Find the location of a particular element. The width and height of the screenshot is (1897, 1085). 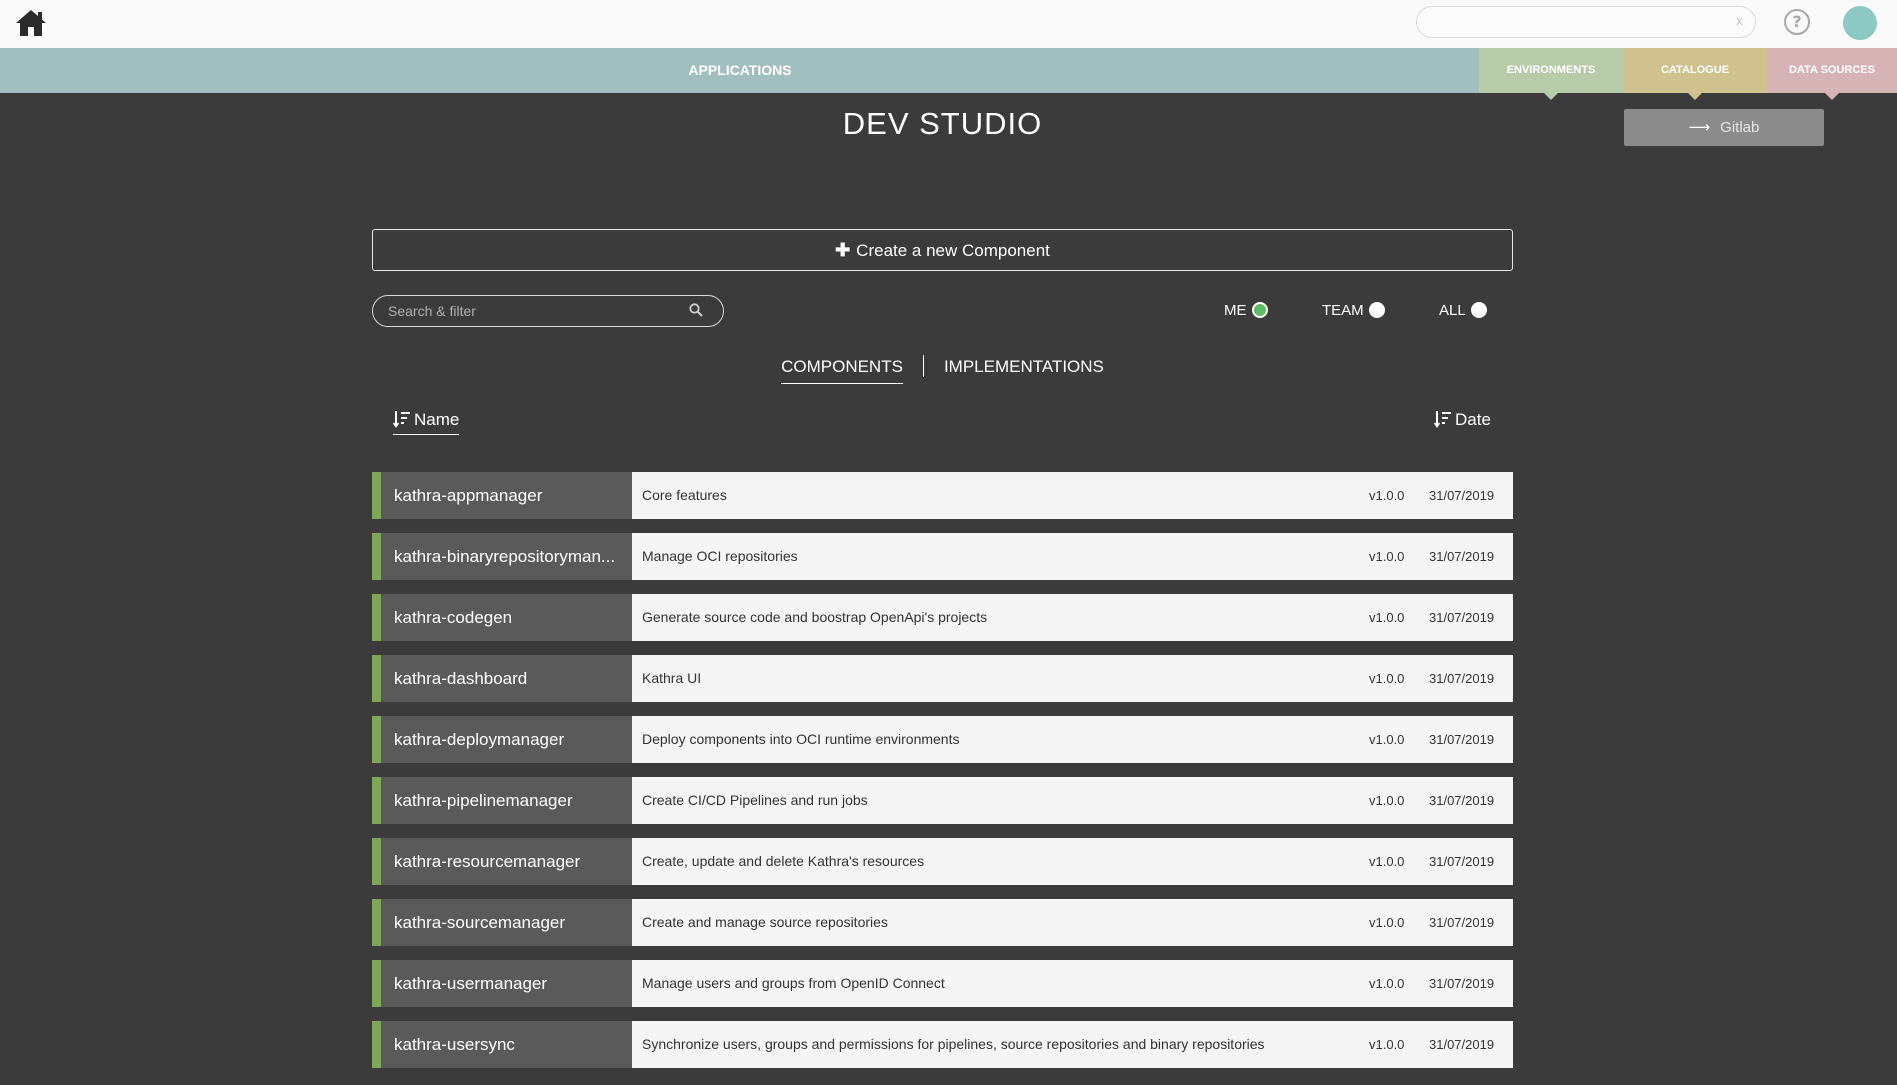

plus-icon: ✚ is located at coordinates (843, 250).